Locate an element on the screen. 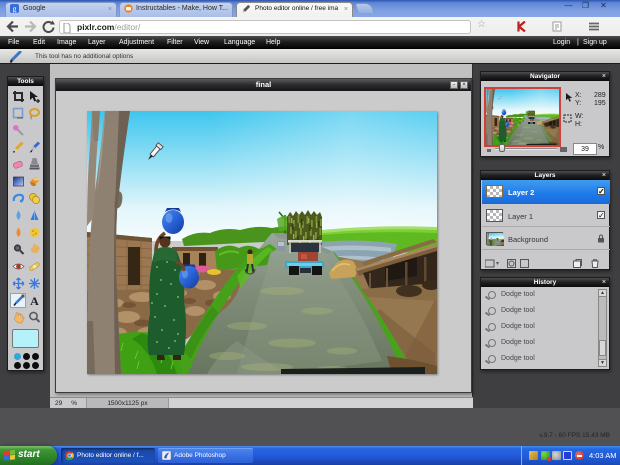 This screenshot has height=465, width=620. svg-text: g is located at coordinates (15, 9).